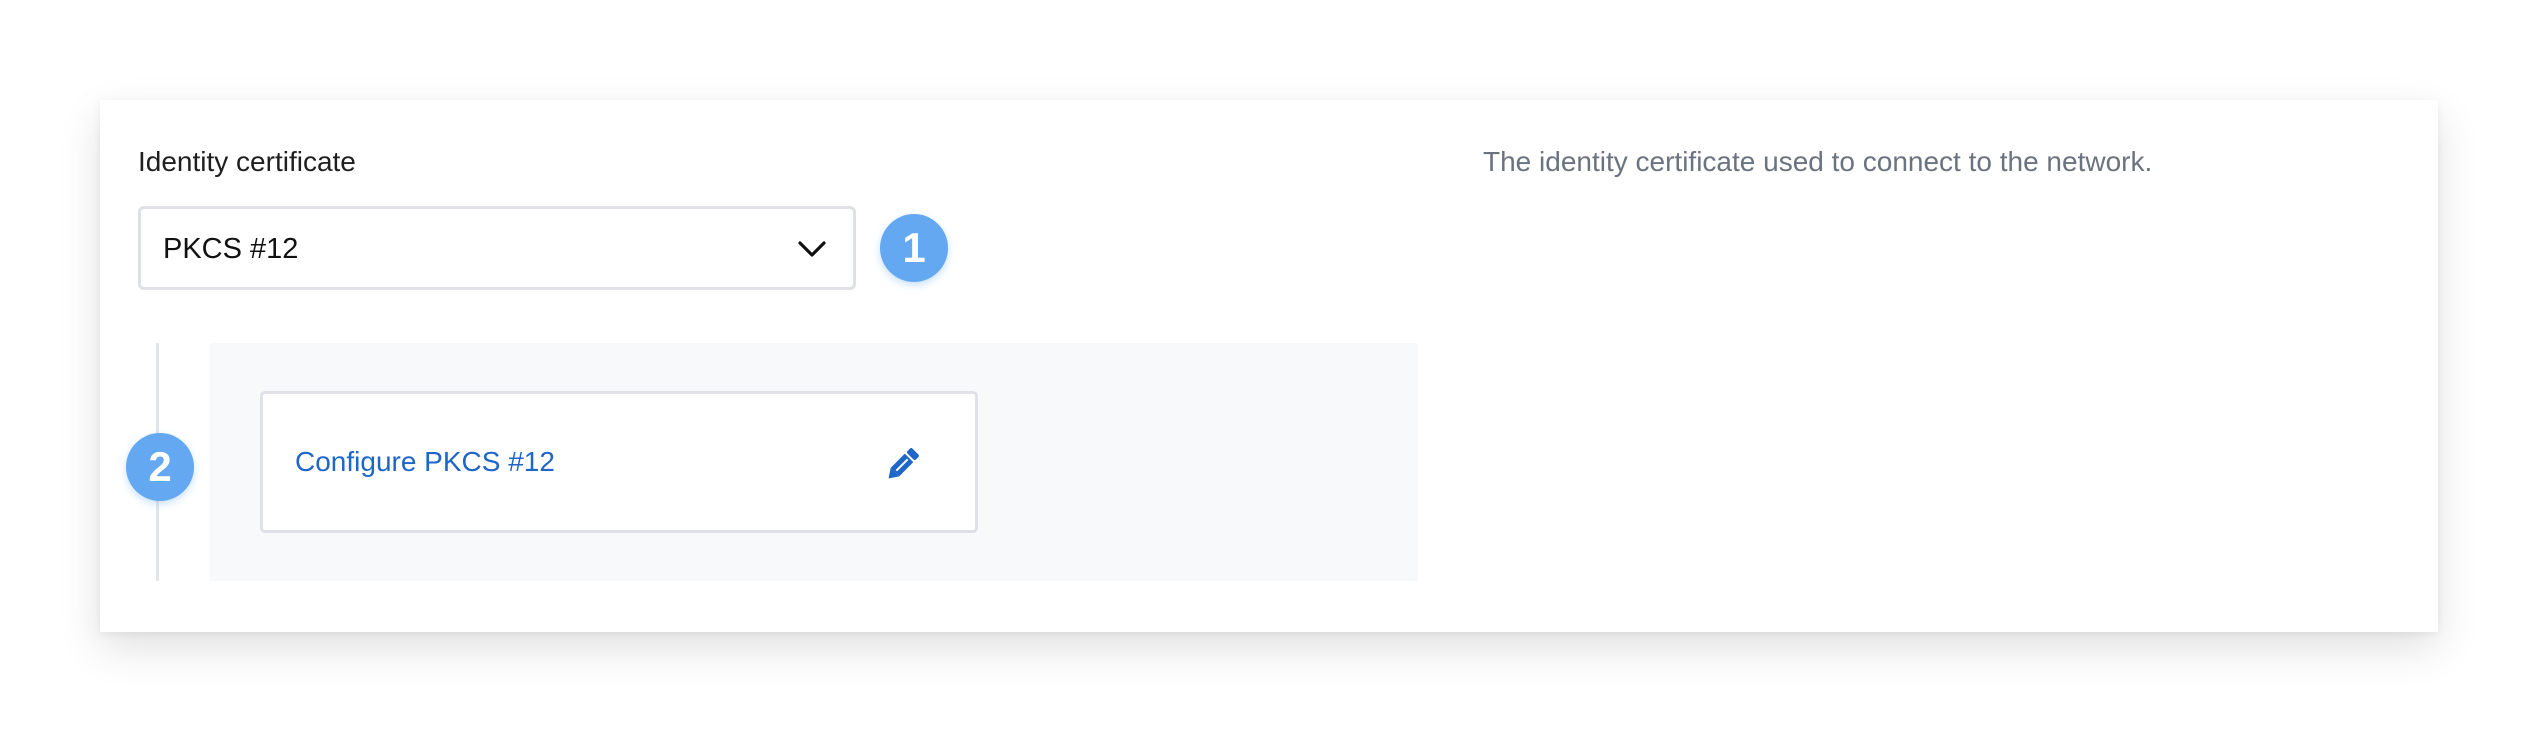 This screenshot has width=2534, height=732. I want to click on pencil-icon, so click(902, 465).